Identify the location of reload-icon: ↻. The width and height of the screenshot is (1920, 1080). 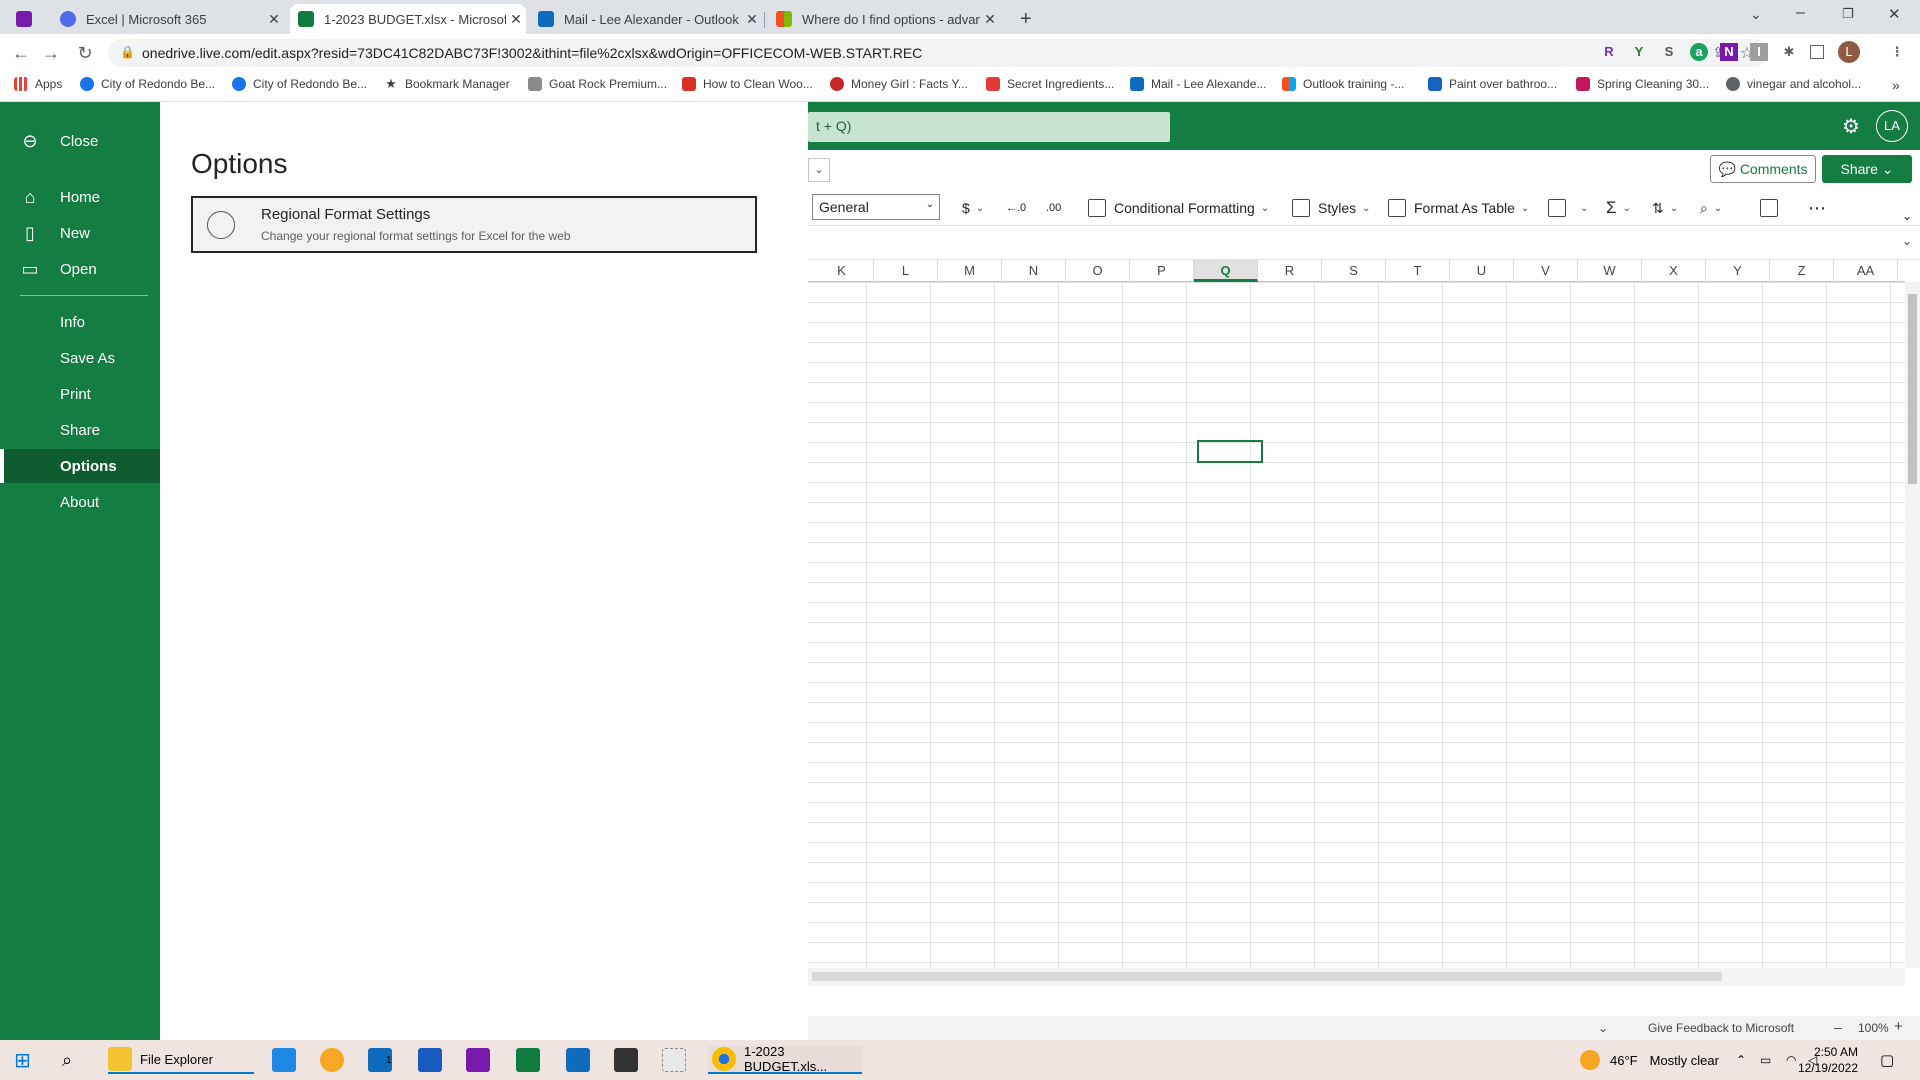
(85, 53).